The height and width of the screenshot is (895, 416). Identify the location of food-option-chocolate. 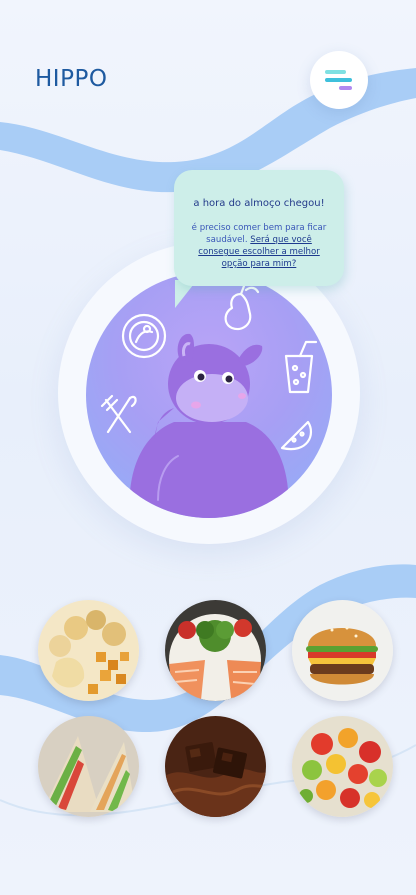
(215, 766).